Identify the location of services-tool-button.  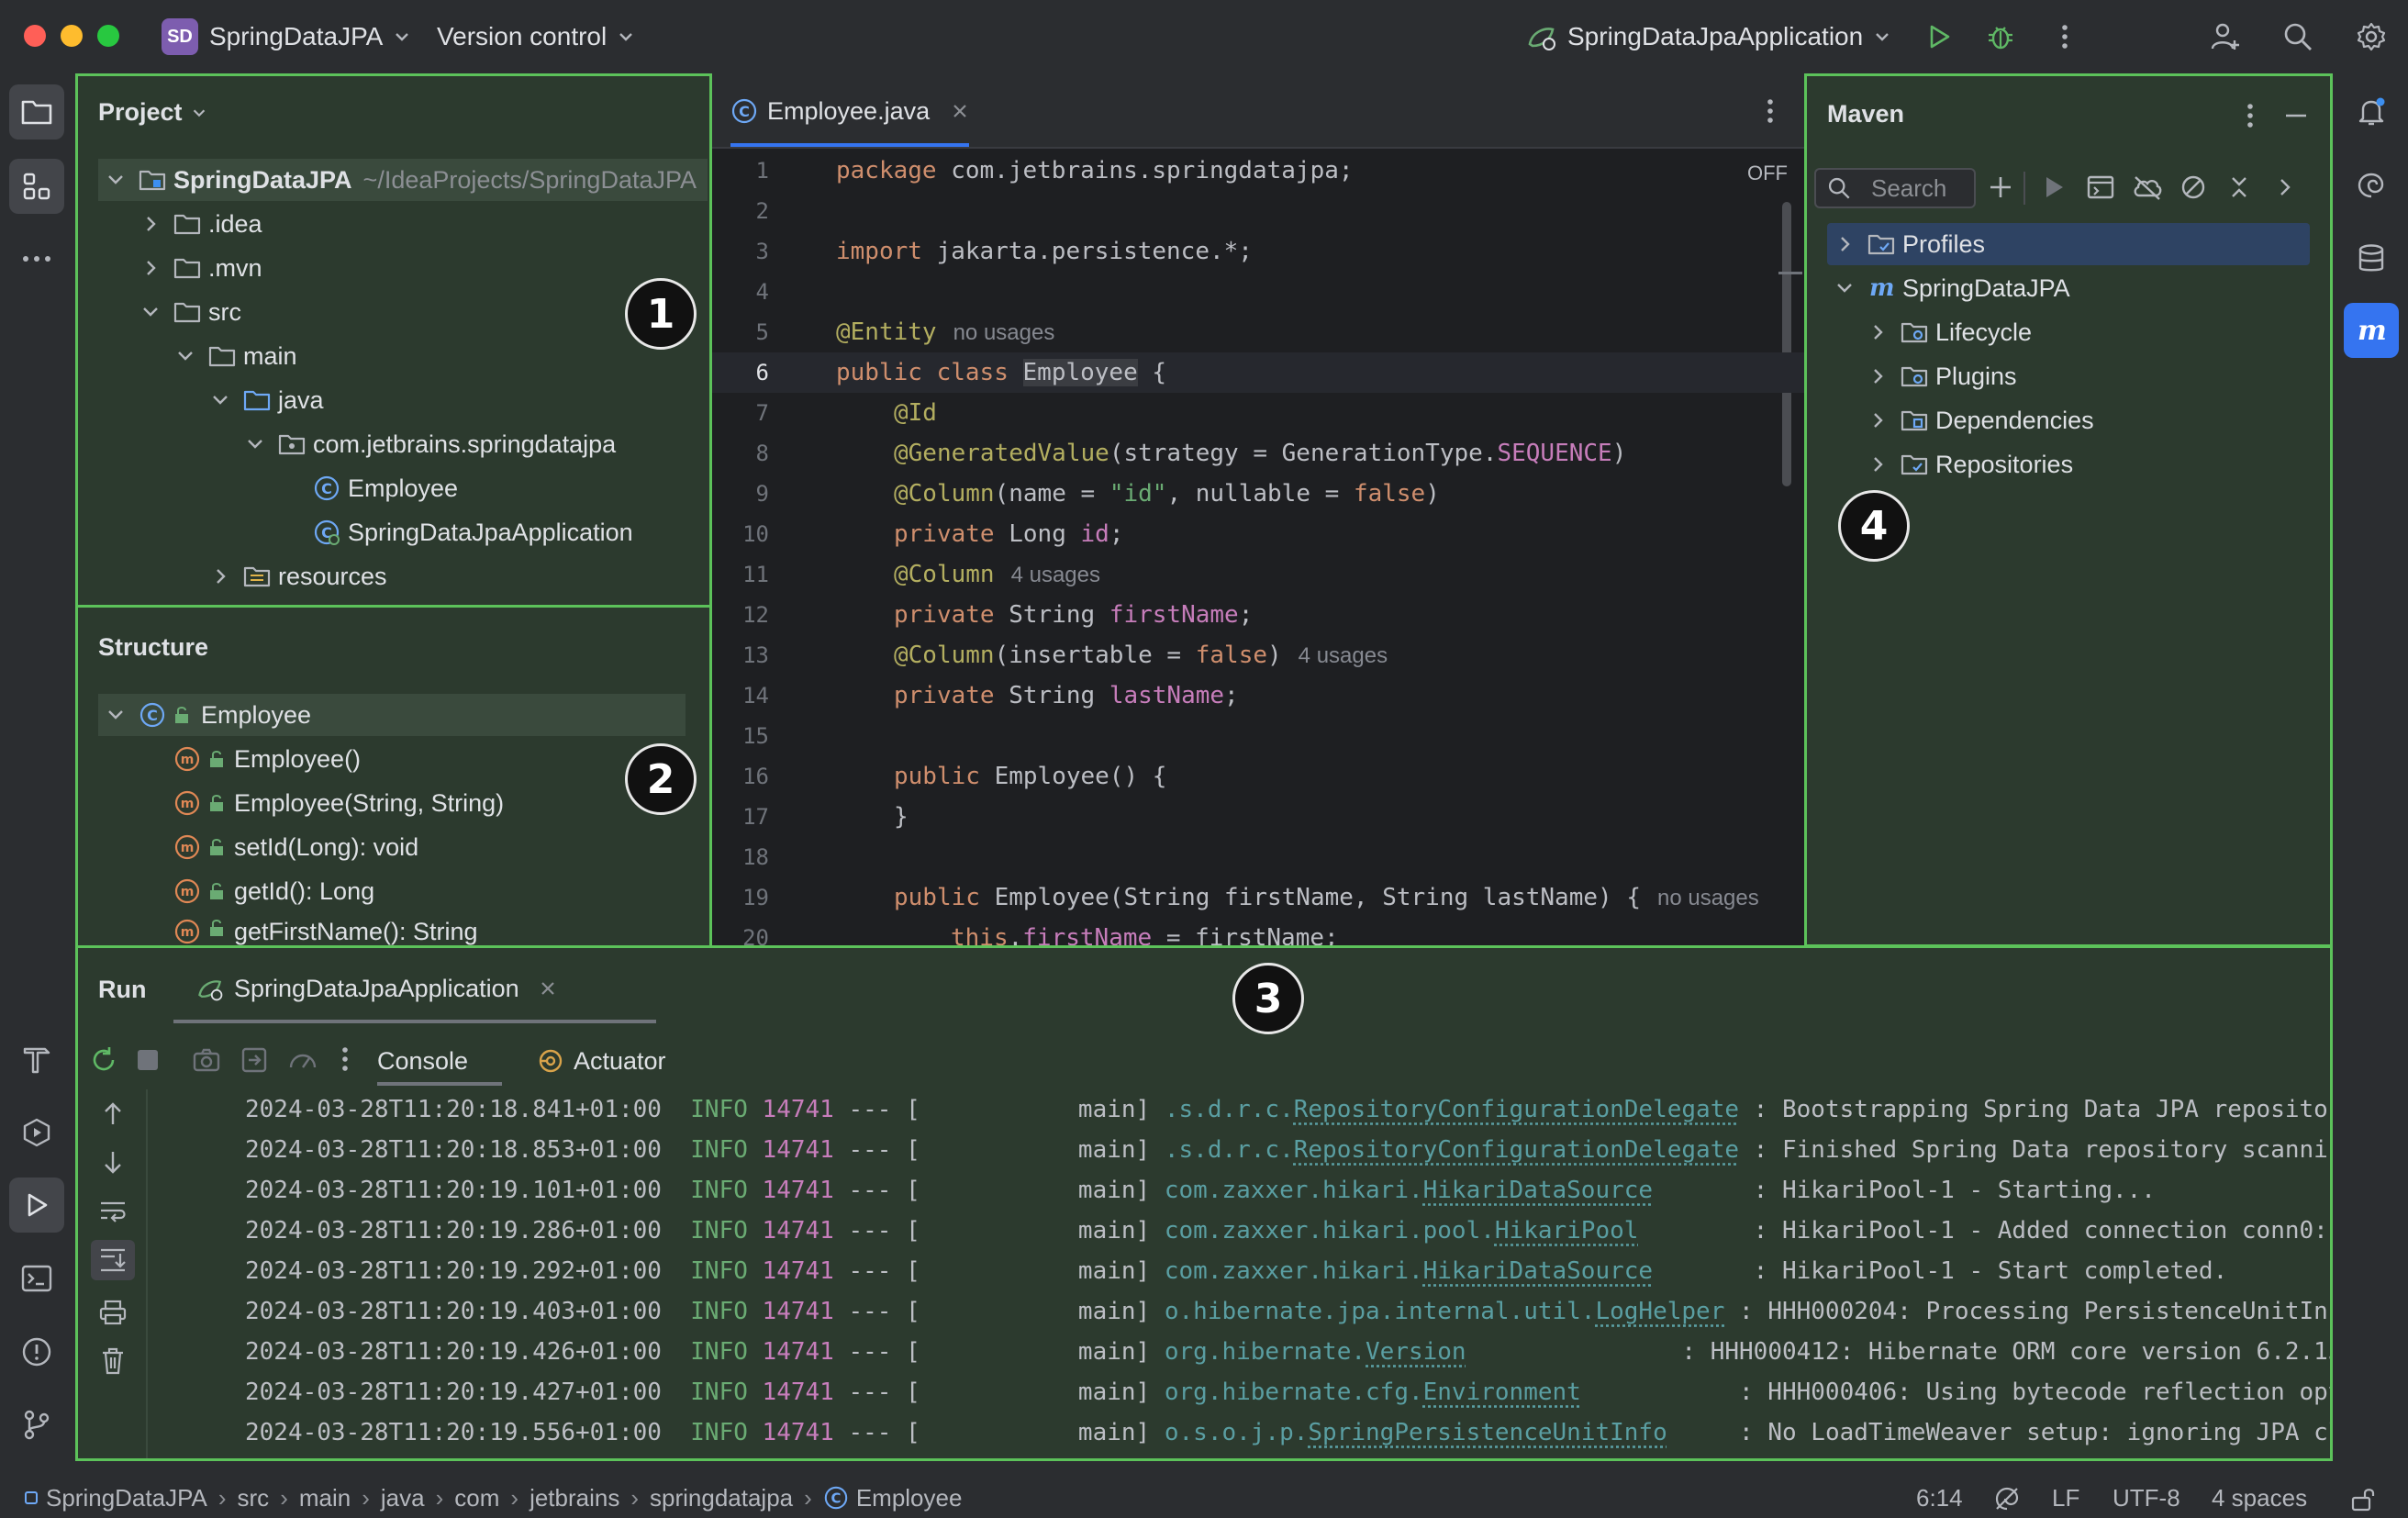
(36, 1133).